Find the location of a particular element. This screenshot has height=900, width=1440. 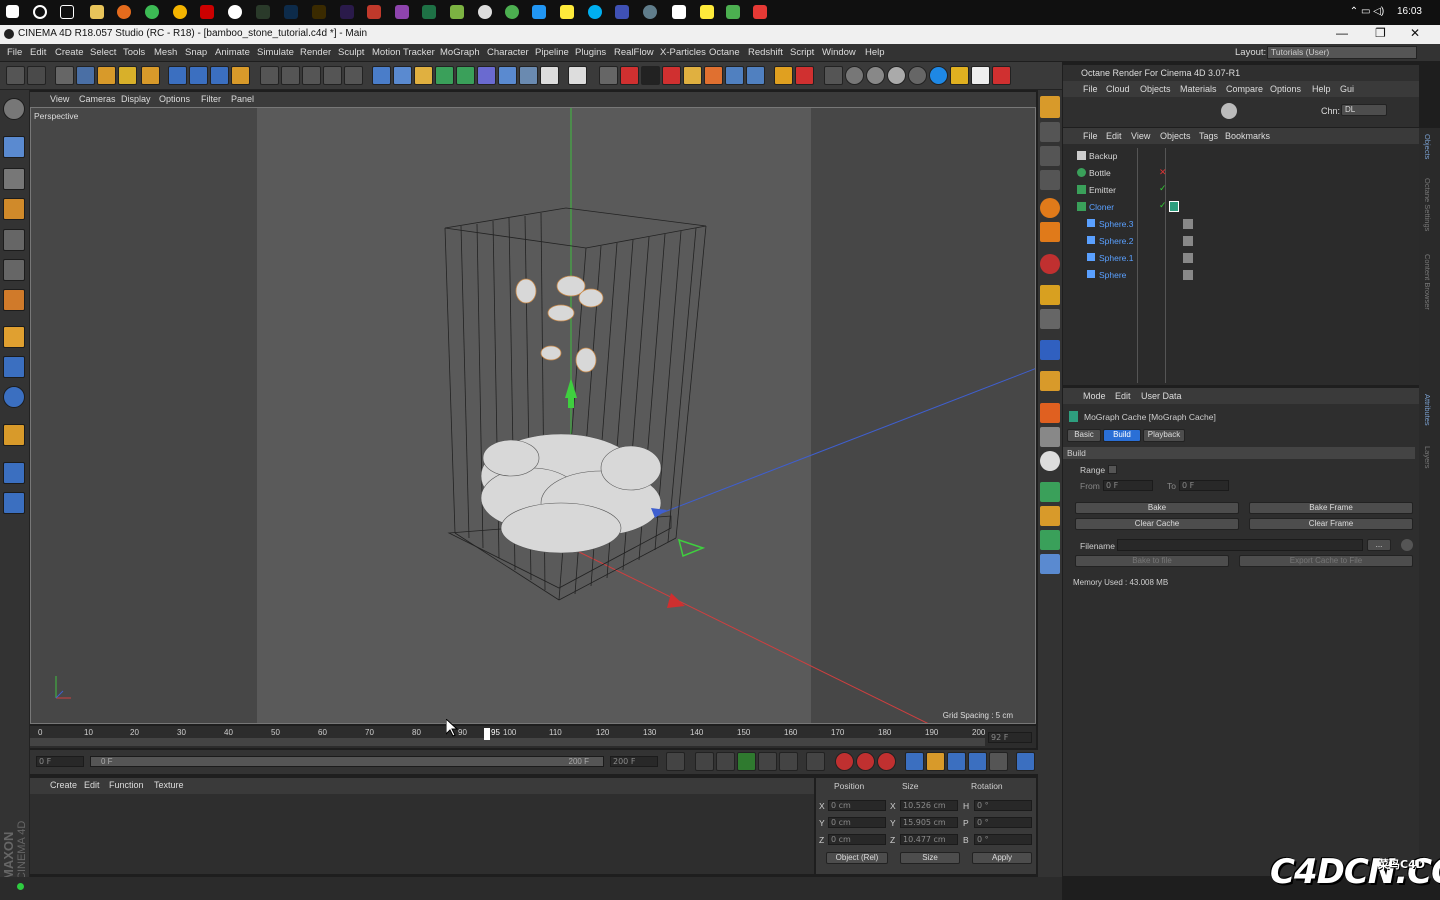

clock: 16:03 is located at coordinates (1409, 11).